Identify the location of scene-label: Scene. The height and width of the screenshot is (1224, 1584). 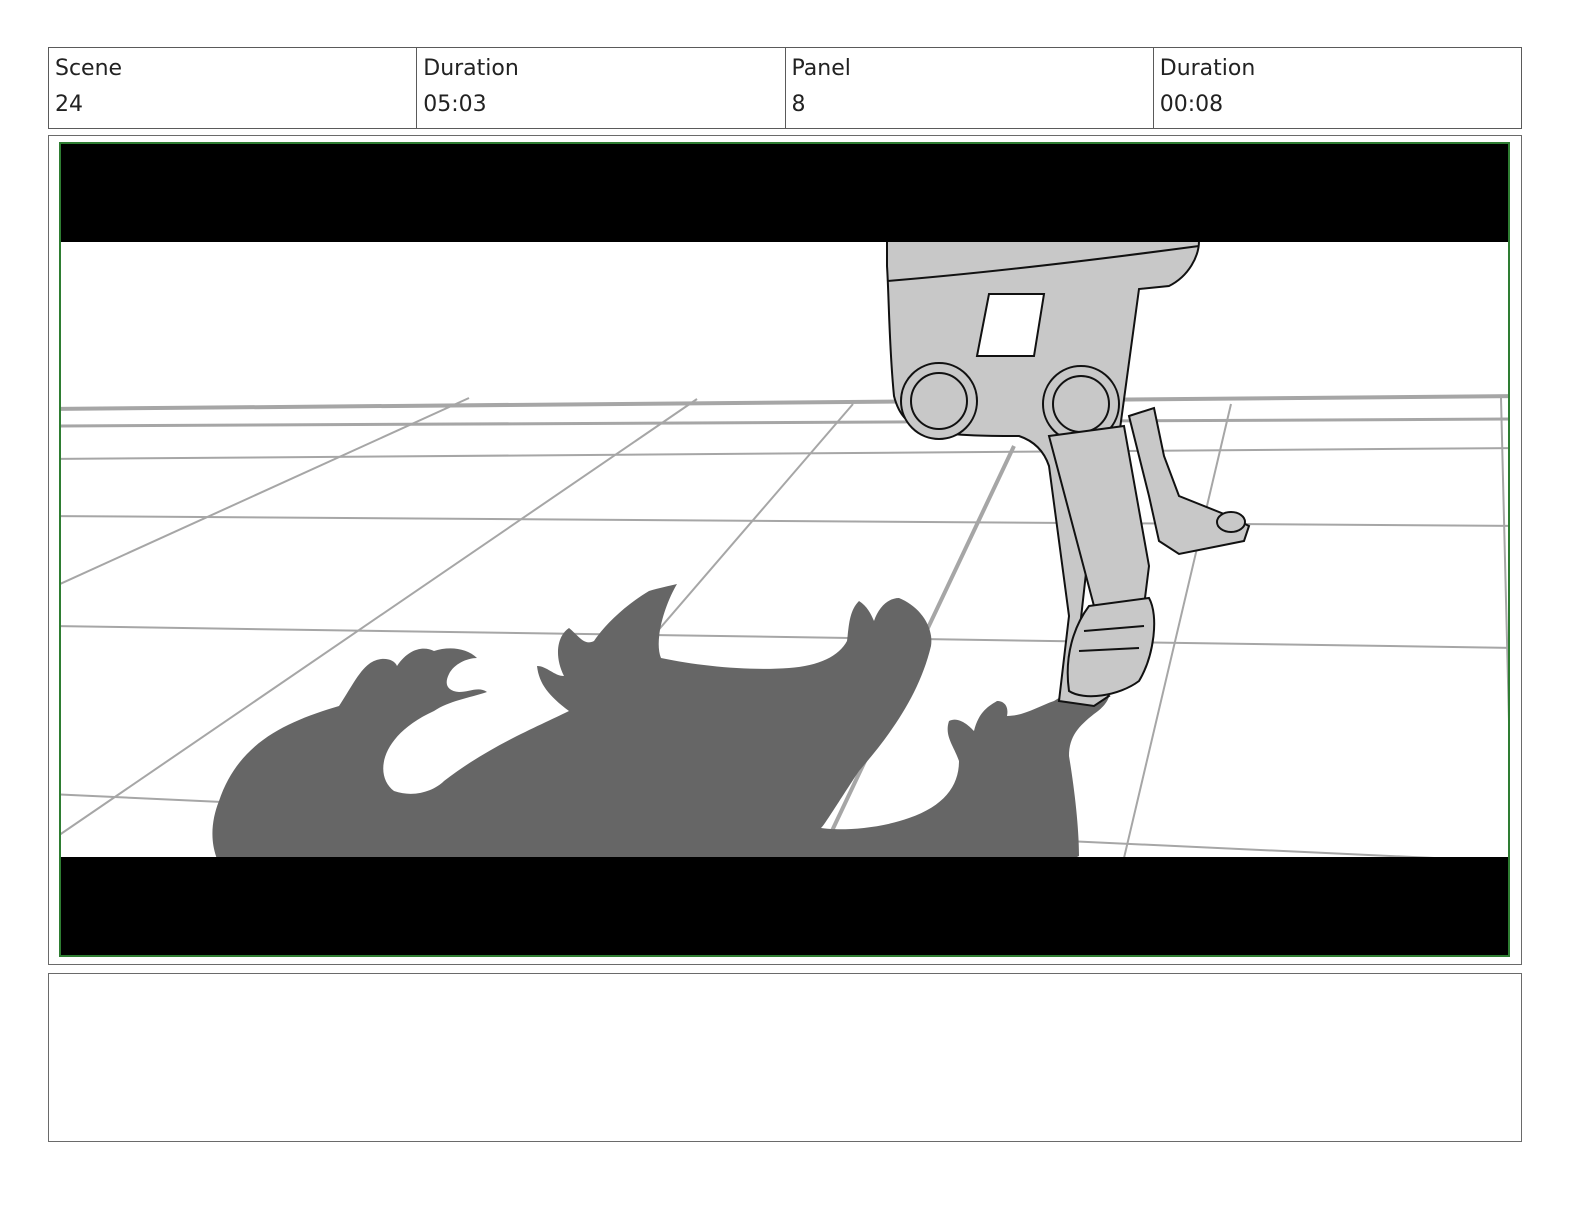
(89, 68).